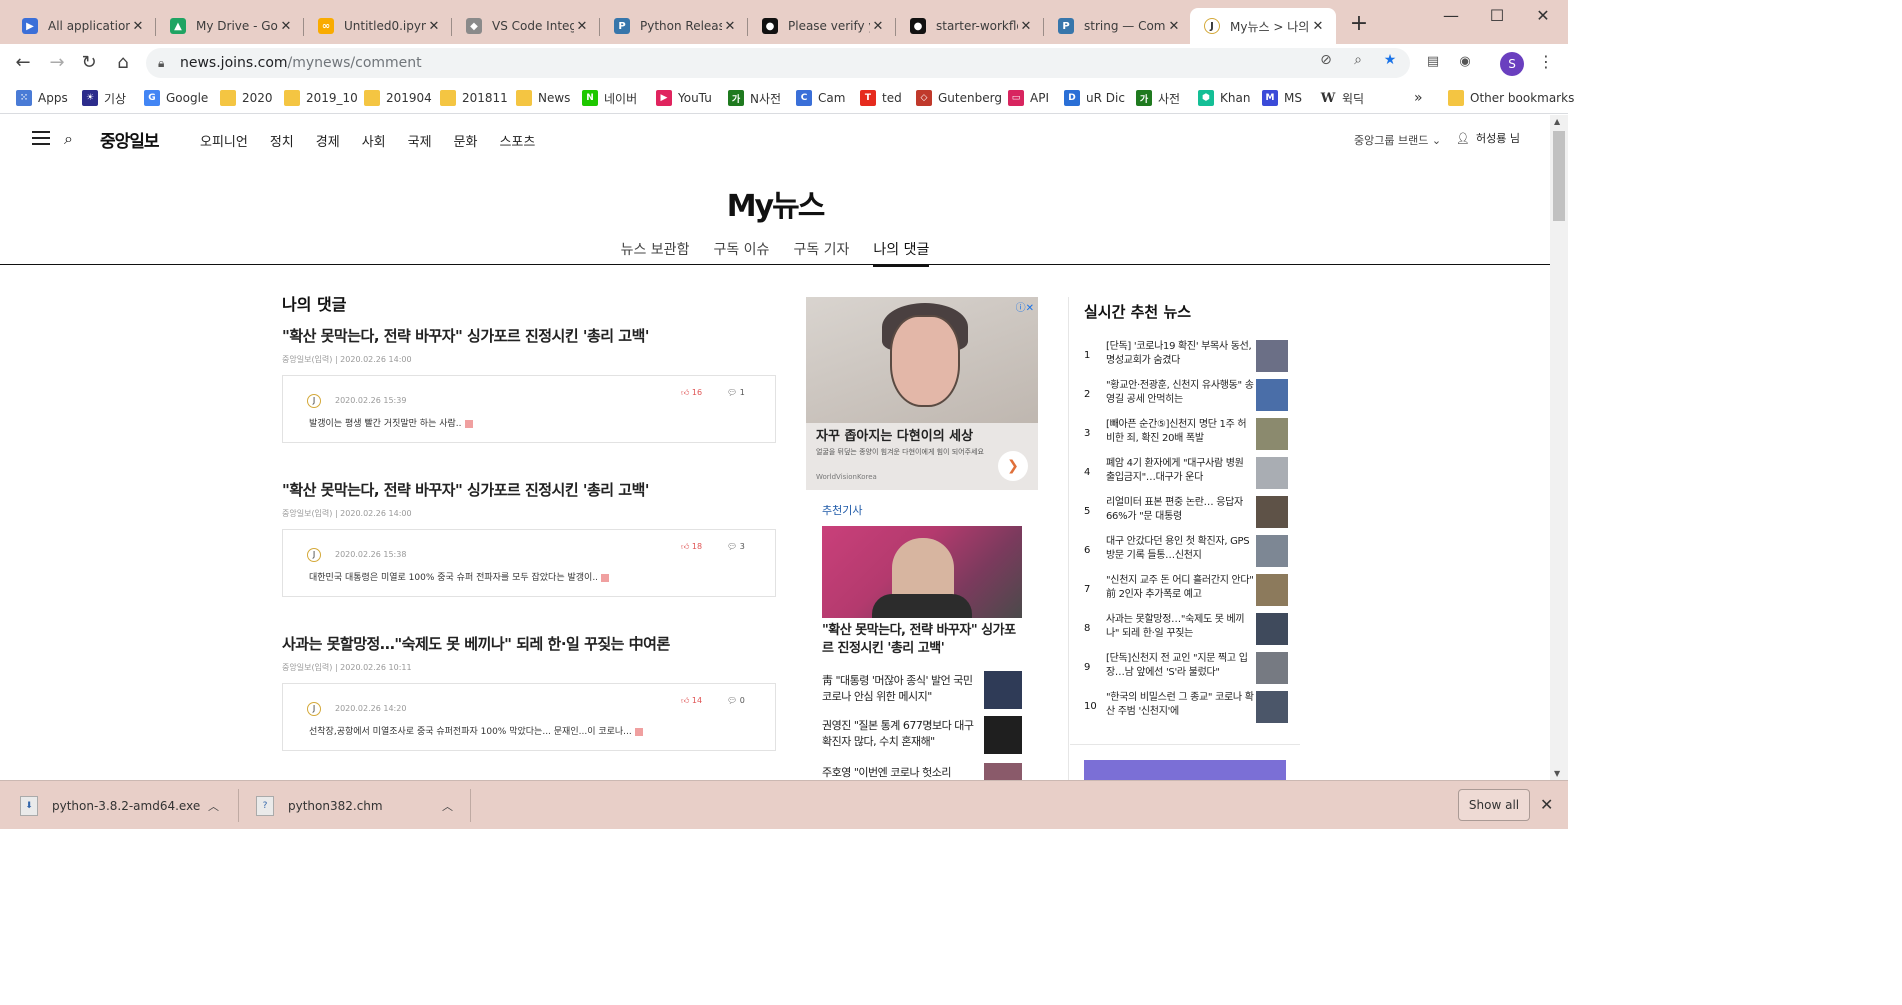 The height and width of the screenshot is (1005, 1902). Describe the element at coordinates (517, 140) in the screenshot. I see `menu-item-sports: 스포츠` at that location.